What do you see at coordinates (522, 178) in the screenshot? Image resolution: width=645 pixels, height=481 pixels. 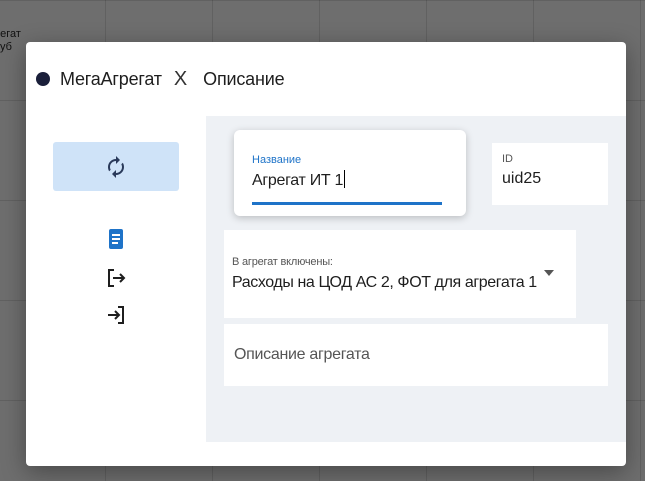 I see `id-value: uid25` at bounding box center [522, 178].